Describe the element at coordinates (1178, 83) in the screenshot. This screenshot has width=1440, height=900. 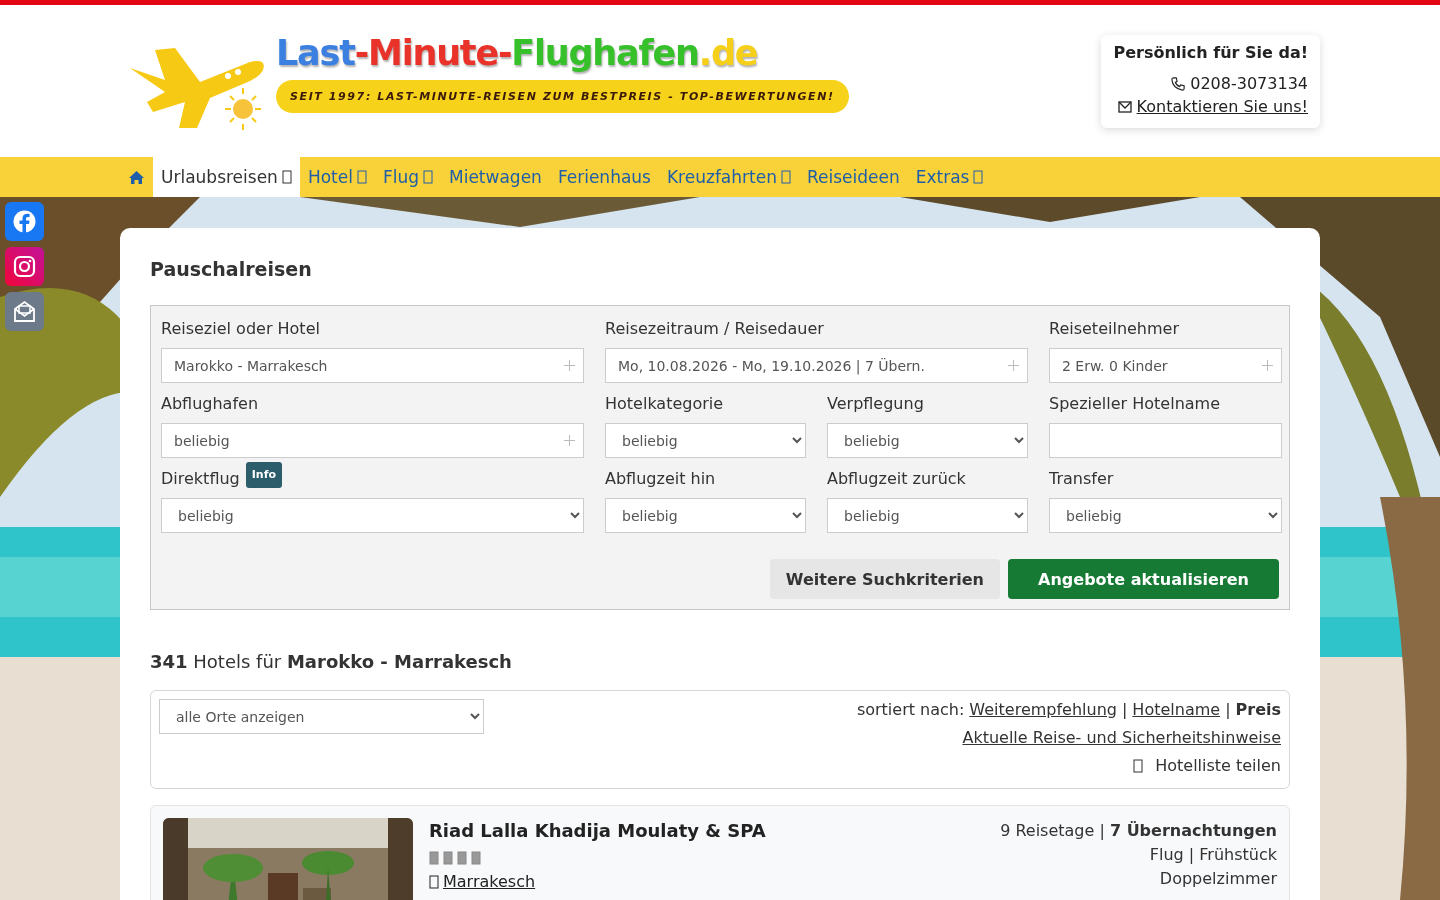
I see `phone-icon` at that location.